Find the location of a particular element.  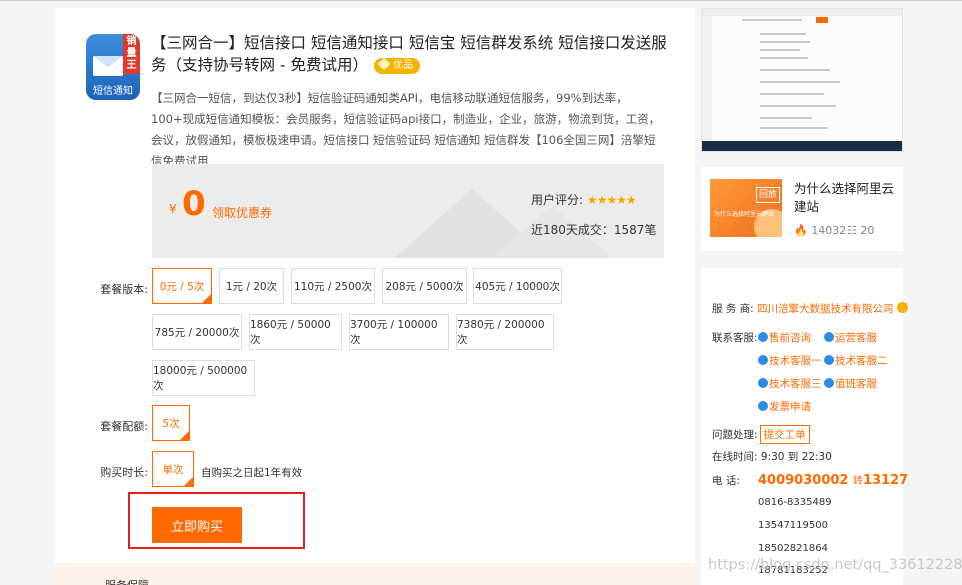

preview-sidebar is located at coordinates (707, 78).